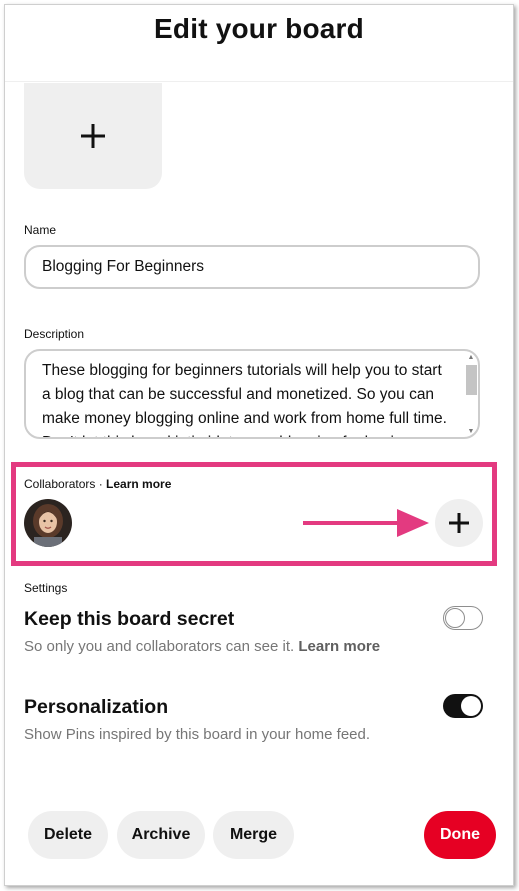  Describe the element at coordinates (460, 835) in the screenshot. I see `done-button: Done` at that location.